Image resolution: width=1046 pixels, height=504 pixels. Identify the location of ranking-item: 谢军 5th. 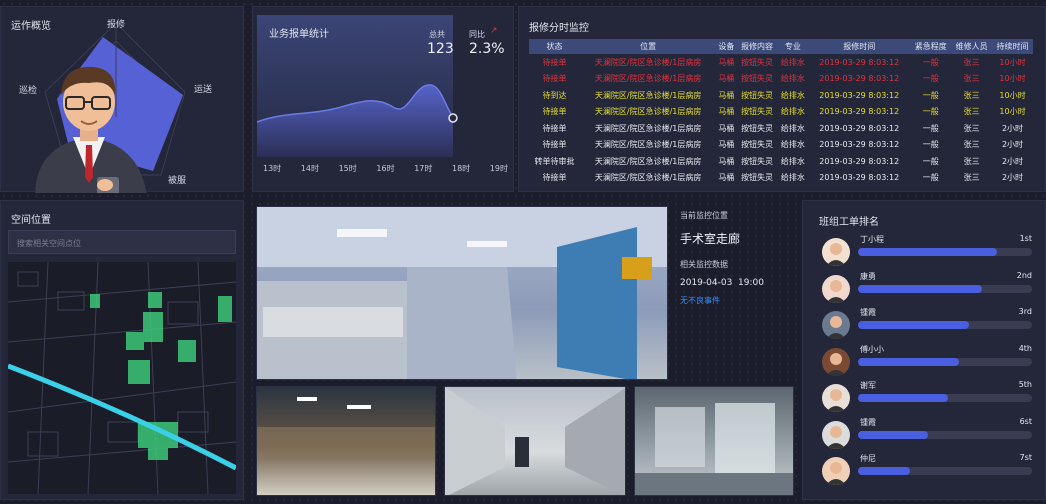
(928, 398).